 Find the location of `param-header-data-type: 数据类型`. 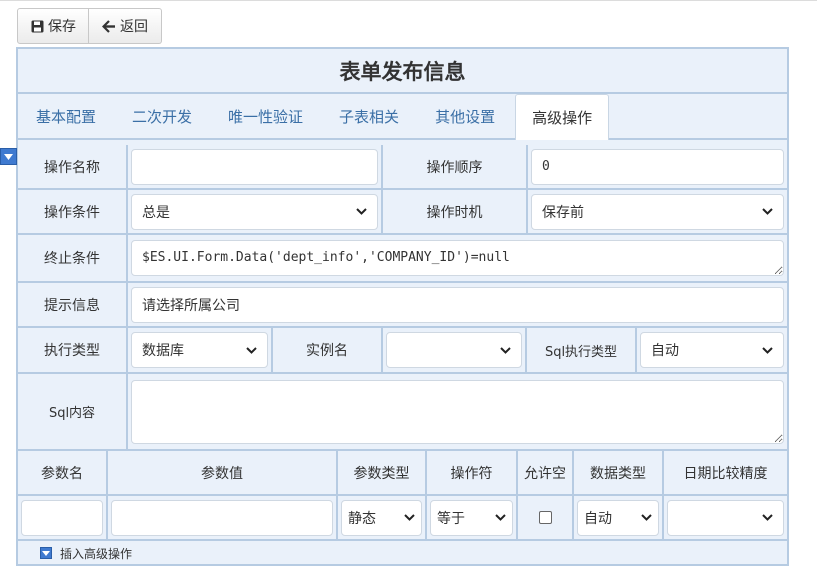

param-header-data-type: 数据类型 is located at coordinates (619, 472).